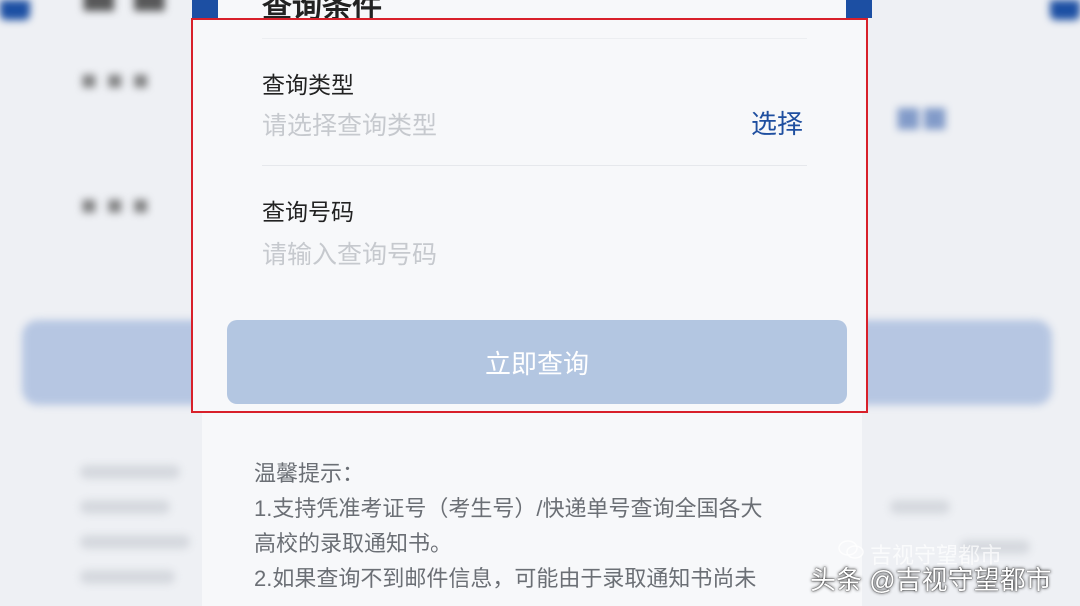  What do you see at coordinates (308, 85) in the screenshot?
I see `query-type-label: 查询类型` at bounding box center [308, 85].